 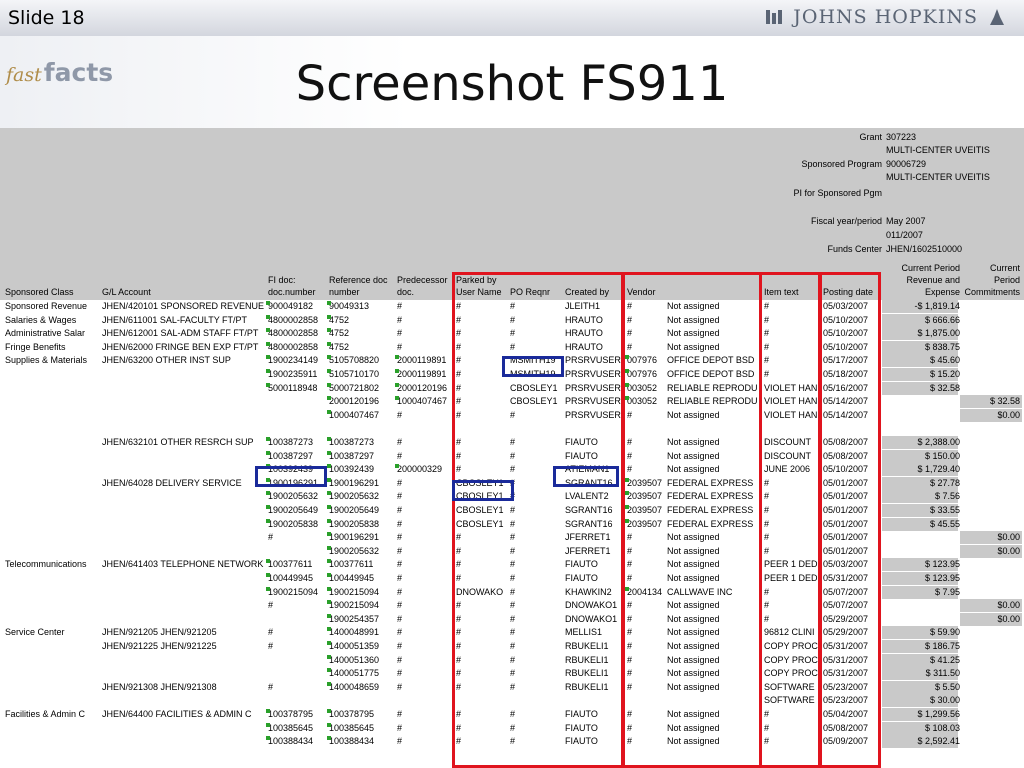 What do you see at coordinates (352, 469) in the screenshot?
I see `cell-reference-doc: 100392439` at bounding box center [352, 469].